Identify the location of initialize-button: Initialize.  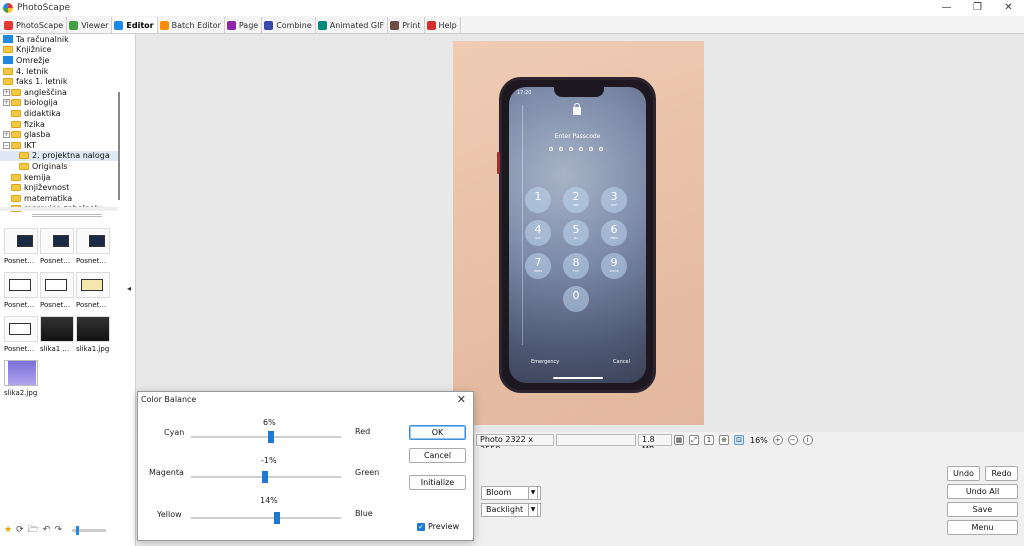
(437, 482).